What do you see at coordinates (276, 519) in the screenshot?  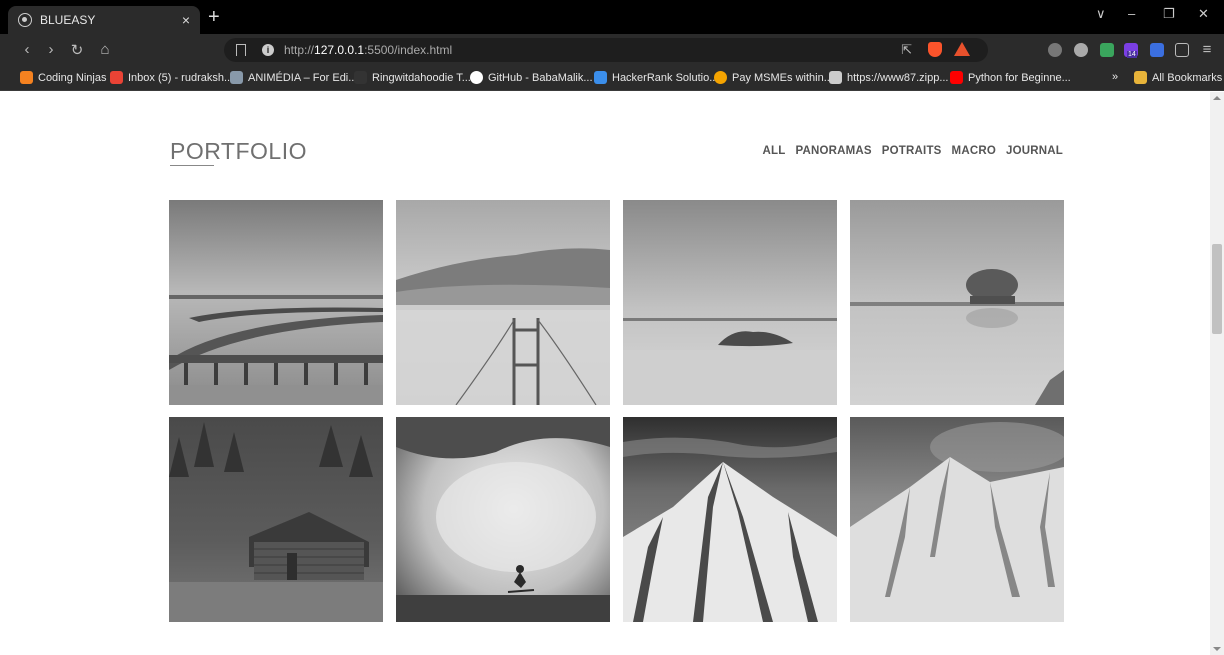 I see `log-cabin-forest-photo` at bounding box center [276, 519].